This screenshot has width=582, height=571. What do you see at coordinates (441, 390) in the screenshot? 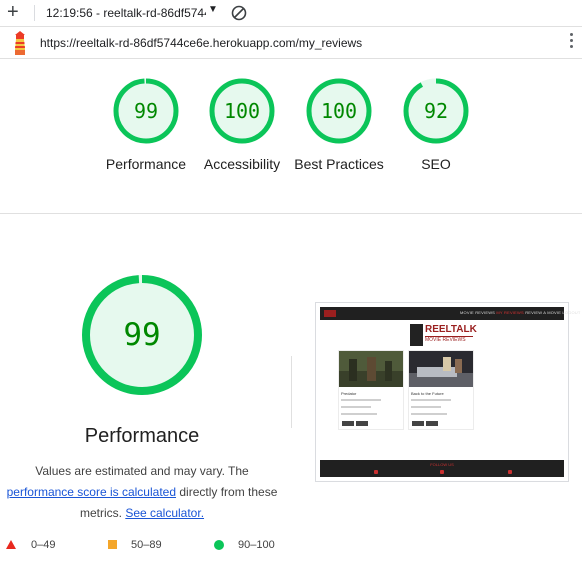
I see `thumb-review-card: Back to the Future` at bounding box center [441, 390].